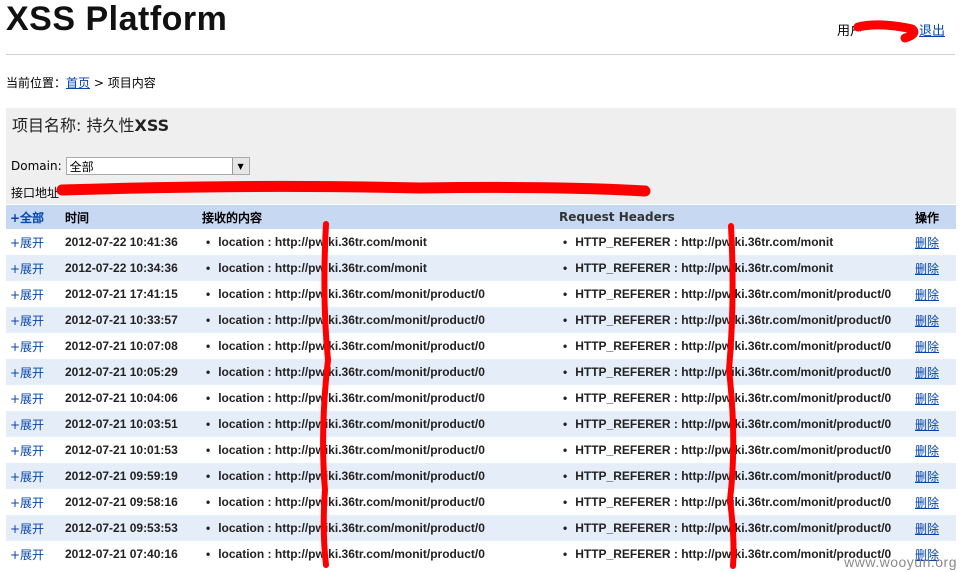  I want to click on domain-selected-value: 全部, so click(81, 166).